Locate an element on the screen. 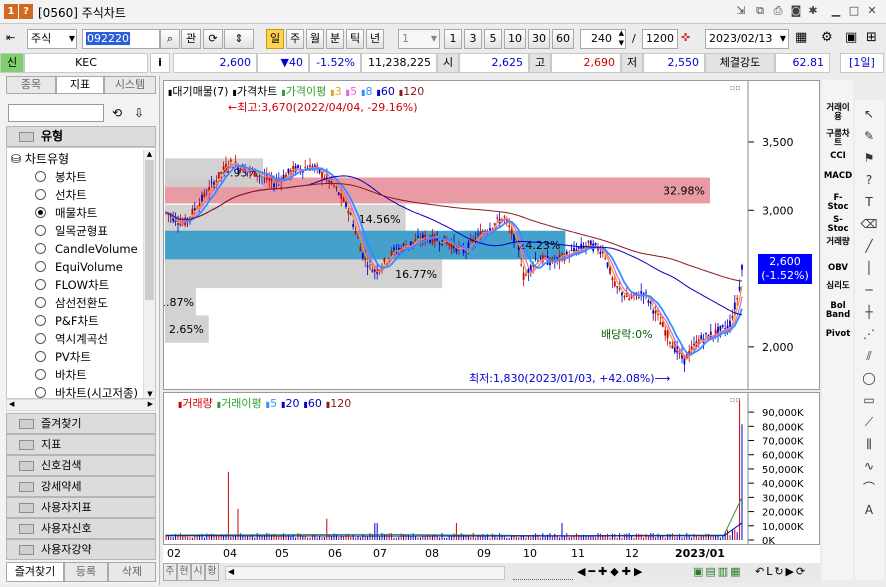  step-60: 60 is located at coordinates (563, 39).